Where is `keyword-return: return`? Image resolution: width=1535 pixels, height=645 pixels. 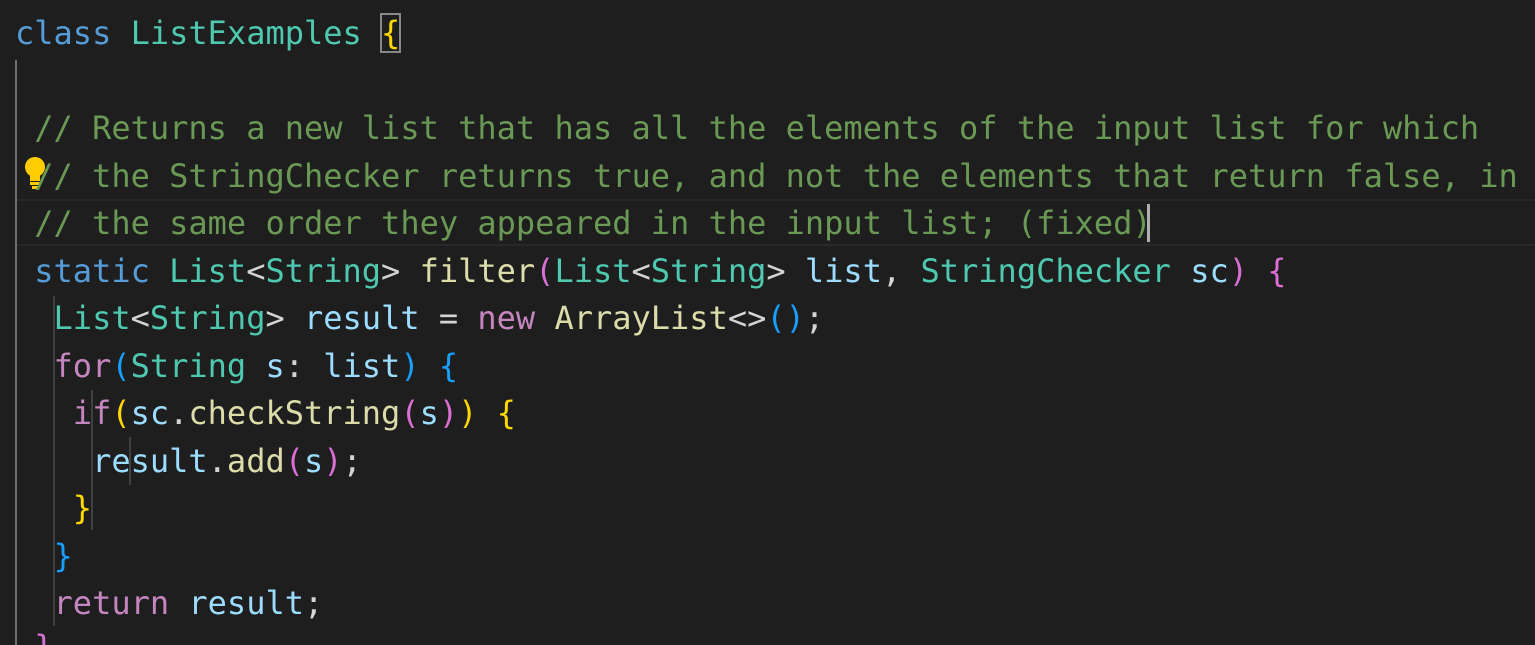 keyword-return: return is located at coordinates (111, 603).